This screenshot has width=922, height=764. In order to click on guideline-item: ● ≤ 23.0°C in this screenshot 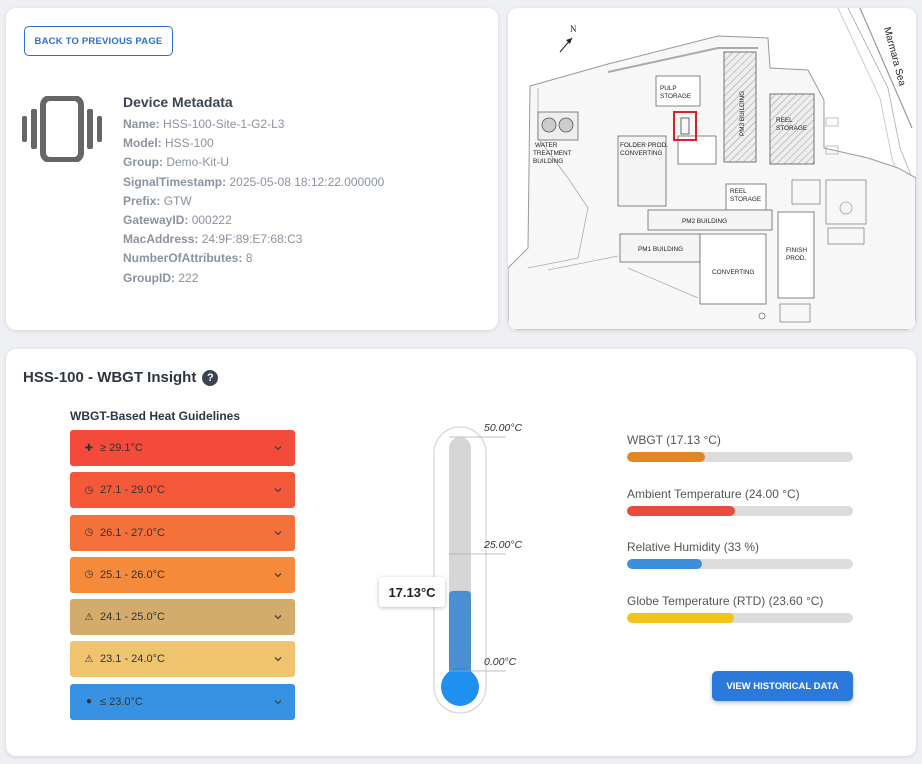, I will do `click(182, 701)`.